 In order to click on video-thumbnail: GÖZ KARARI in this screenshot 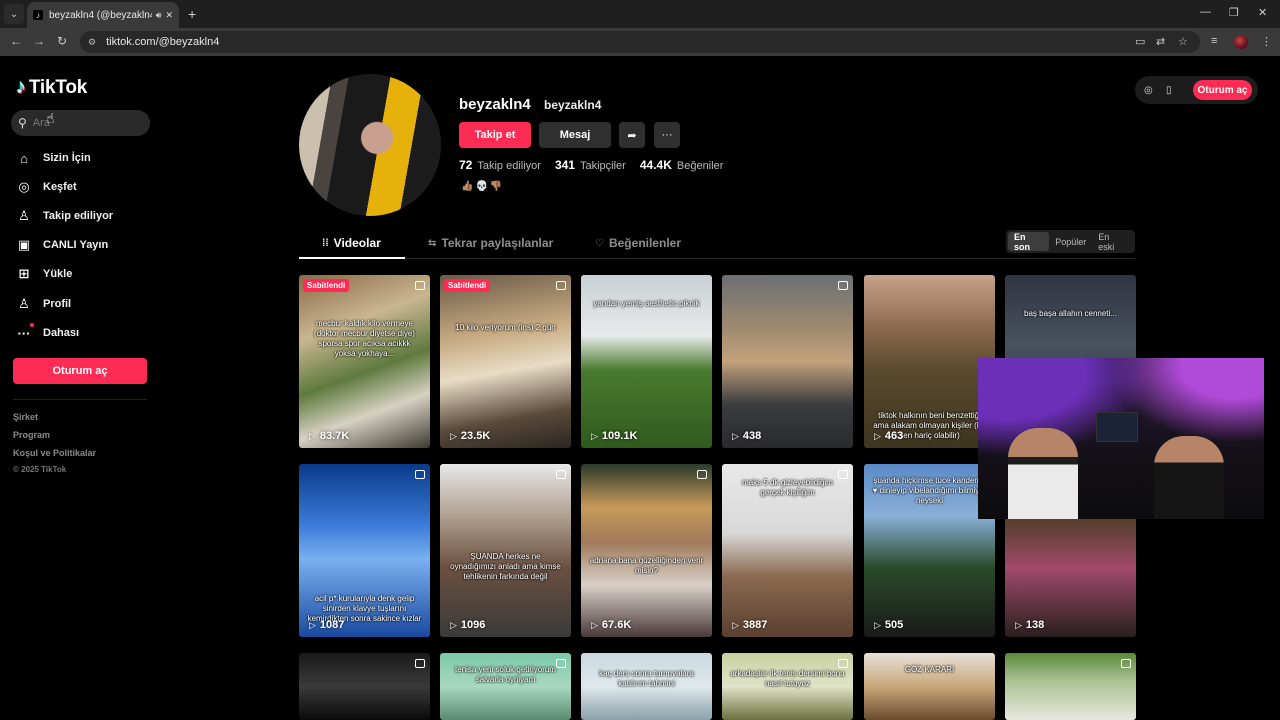, I will do `click(929, 686)`.